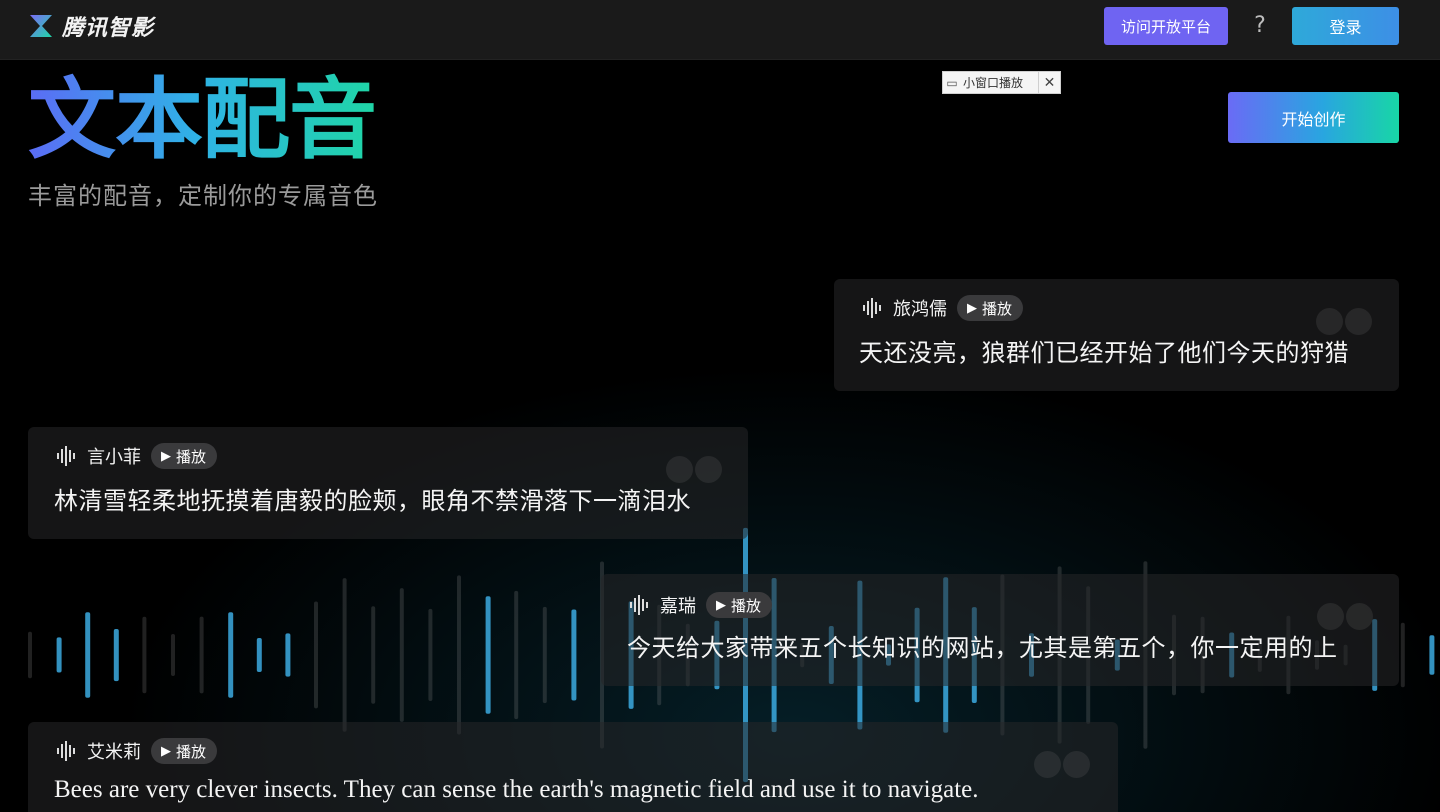 The height and width of the screenshot is (812, 1440). I want to click on mini-player-label: 小窗口播放, so click(999, 82).